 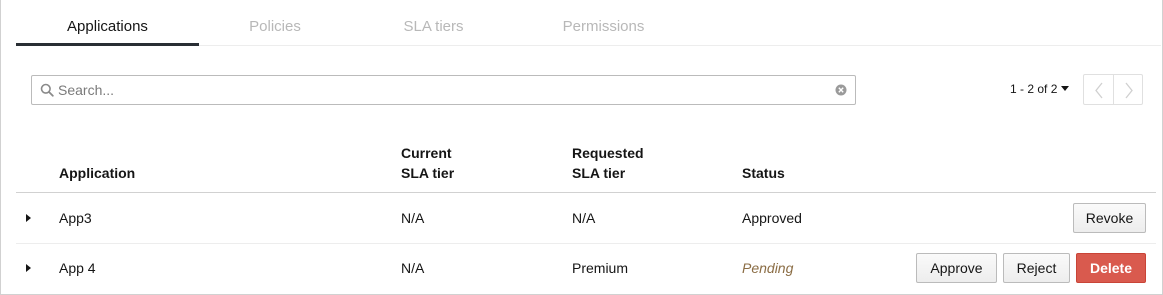 What do you see at coordinates (47, 90) in the screenshot?
I see `search-icon` at bounding box center [47, 90].